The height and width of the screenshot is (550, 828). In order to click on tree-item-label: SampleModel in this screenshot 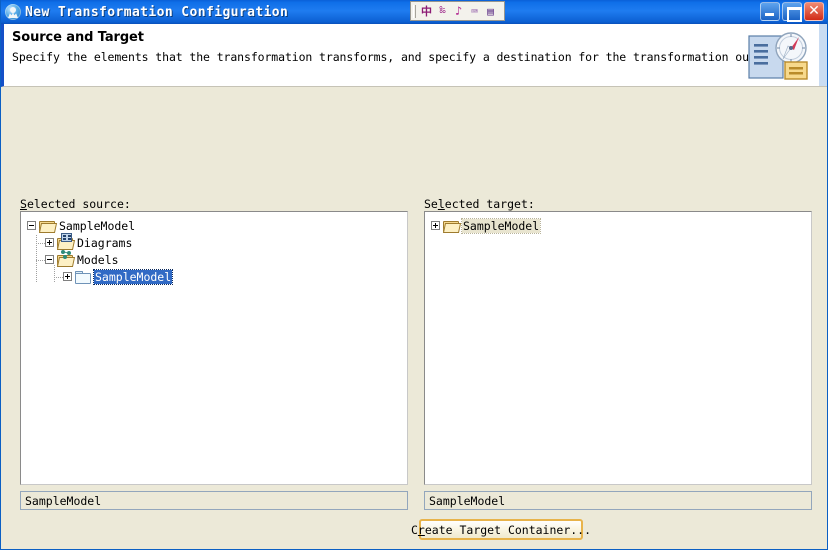, I will do `click(97, 225)`.